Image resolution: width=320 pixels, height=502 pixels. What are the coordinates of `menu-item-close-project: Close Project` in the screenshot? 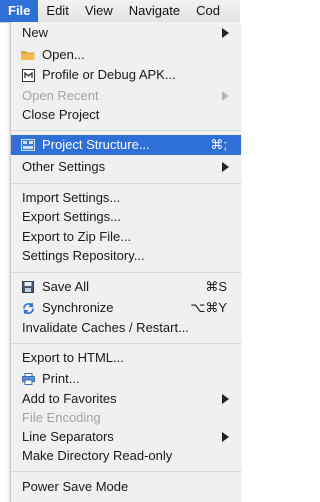 It's located at (126, 115).